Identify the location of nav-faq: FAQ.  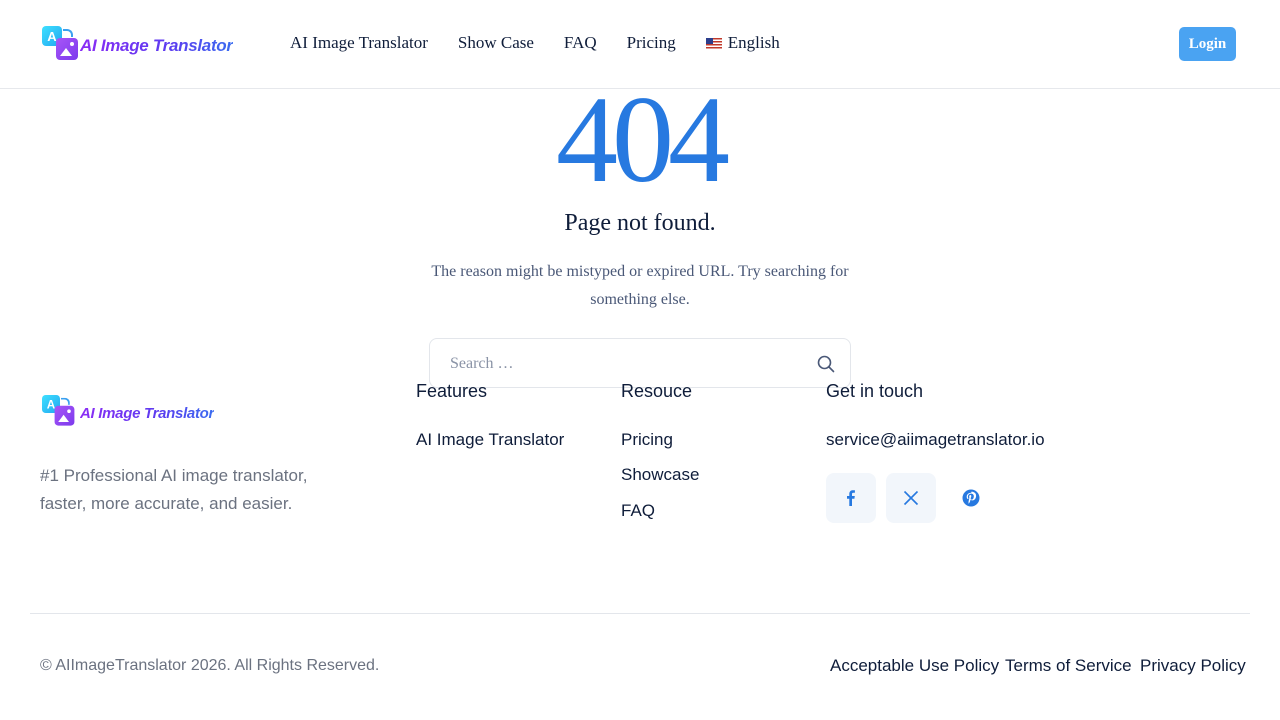
(580, 43).